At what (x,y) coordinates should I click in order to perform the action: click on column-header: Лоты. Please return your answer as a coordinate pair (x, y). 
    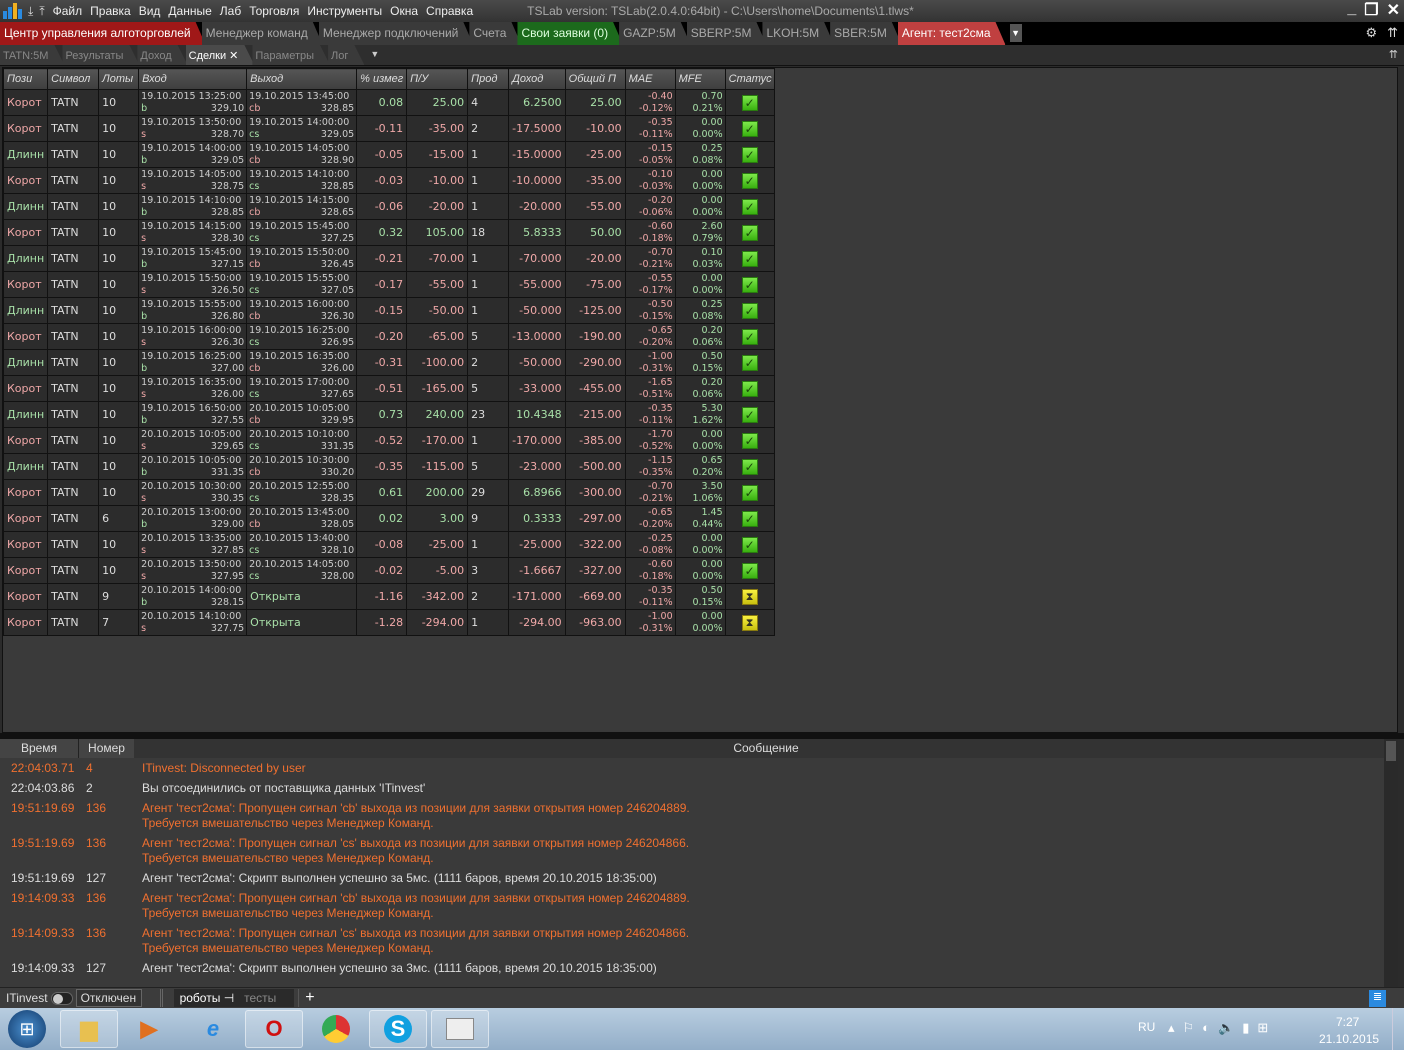
    Looking at the image, I should click on (119, 79).